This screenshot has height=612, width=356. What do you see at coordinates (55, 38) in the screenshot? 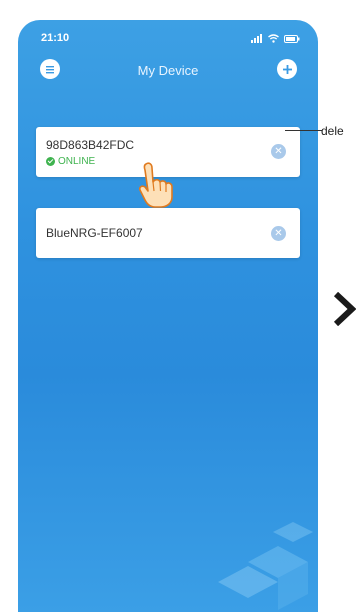
I see `status-time: 21:10` at bounding box center [55, 38].